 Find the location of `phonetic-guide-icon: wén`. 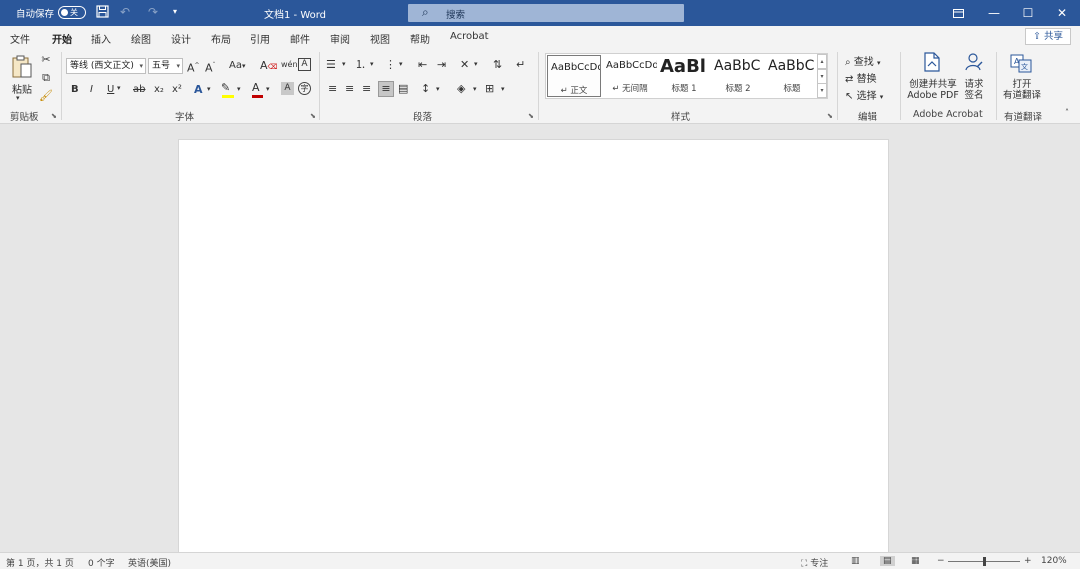

phonetic-guide-icon: wén is located at coordinates (289, 65).